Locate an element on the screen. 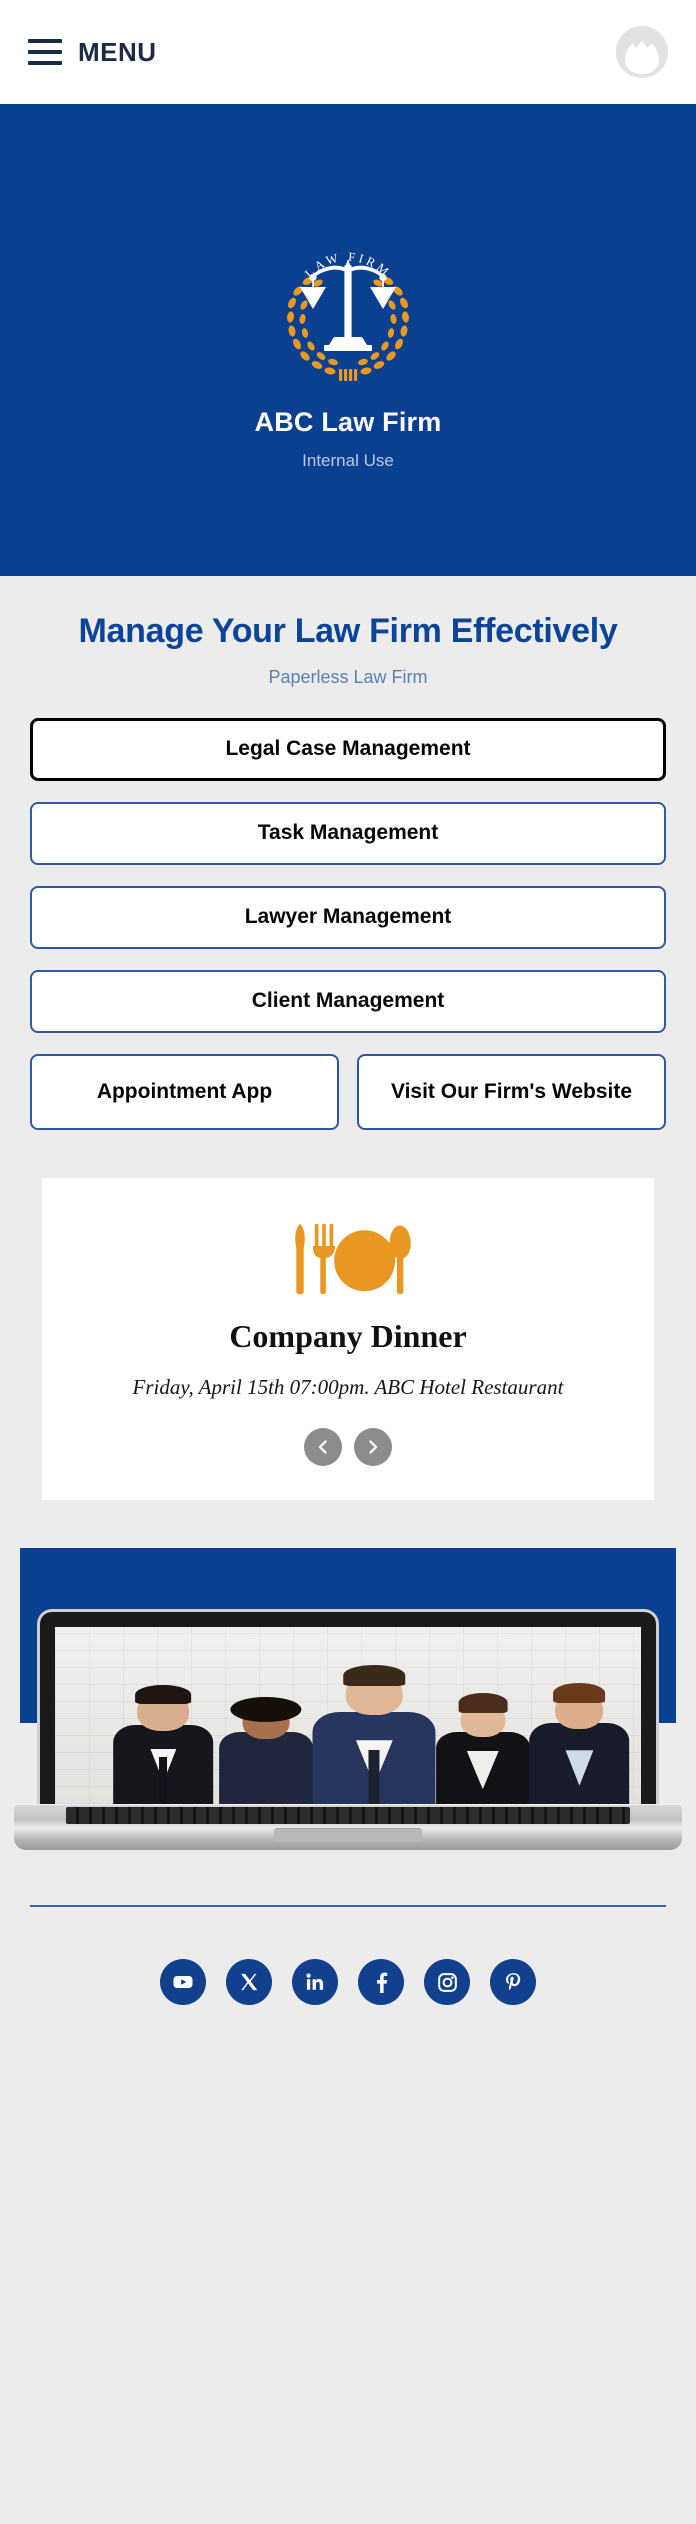 This screenshot has width=696, height=2524. page-title: Manage Your Law Firm Effectively is located at coordinates (348, 631).